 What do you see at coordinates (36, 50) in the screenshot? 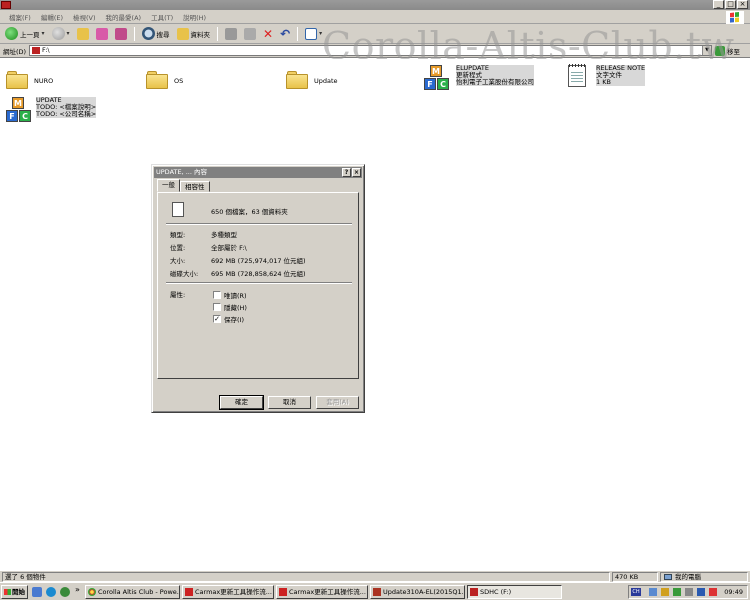
I see `drive-icon` at bounding box center [36, 50].